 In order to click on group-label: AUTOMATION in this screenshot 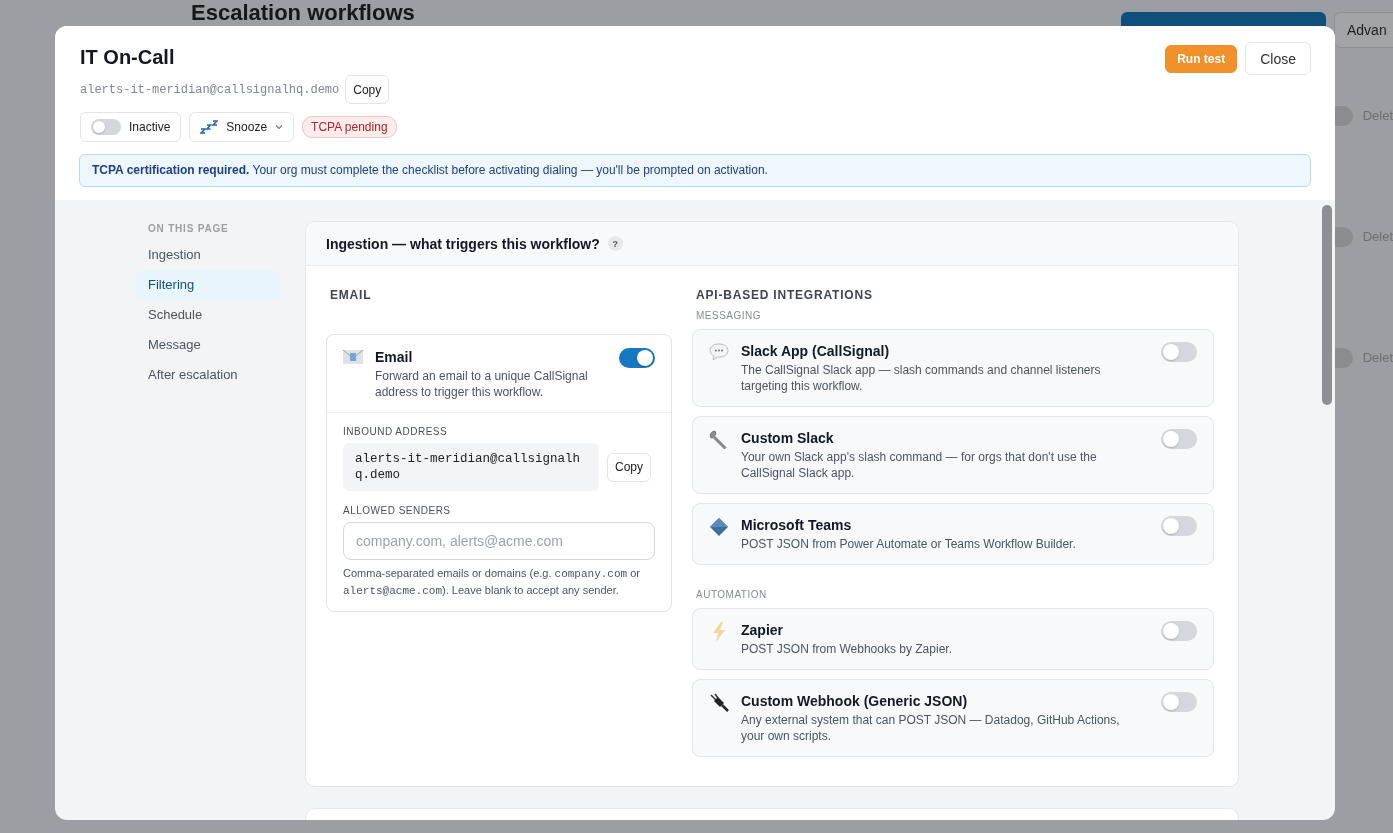, I will do `click(732, 594)`.